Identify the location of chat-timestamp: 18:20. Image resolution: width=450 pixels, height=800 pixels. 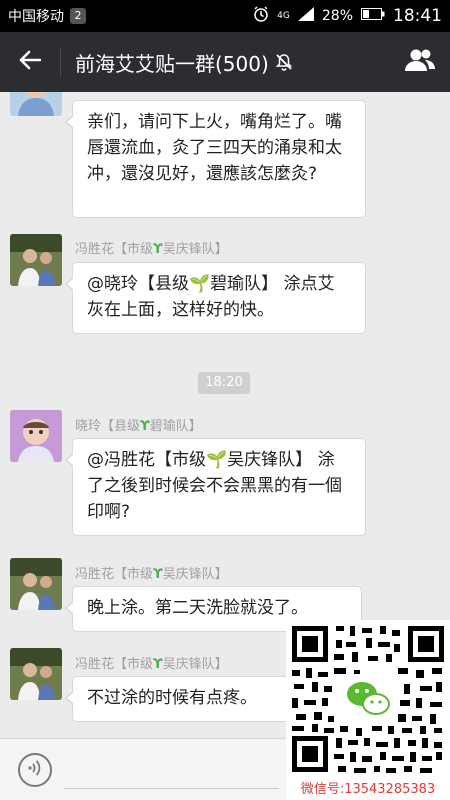
(224, 383).